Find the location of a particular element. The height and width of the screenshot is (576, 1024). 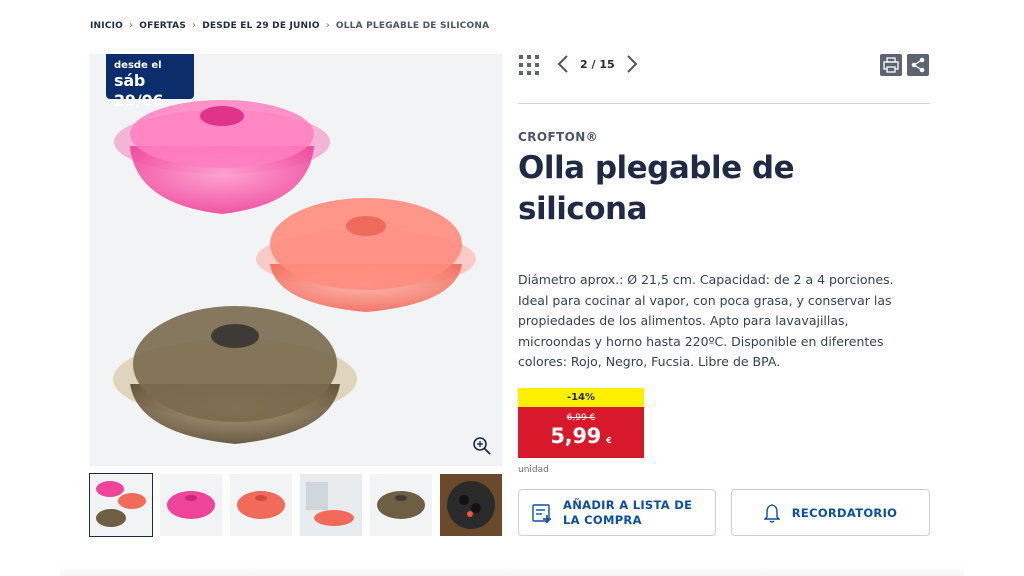

add-to-list-button: AÑADIR A LISTA DE LA COMPRA is located at coordinates (617, 512).